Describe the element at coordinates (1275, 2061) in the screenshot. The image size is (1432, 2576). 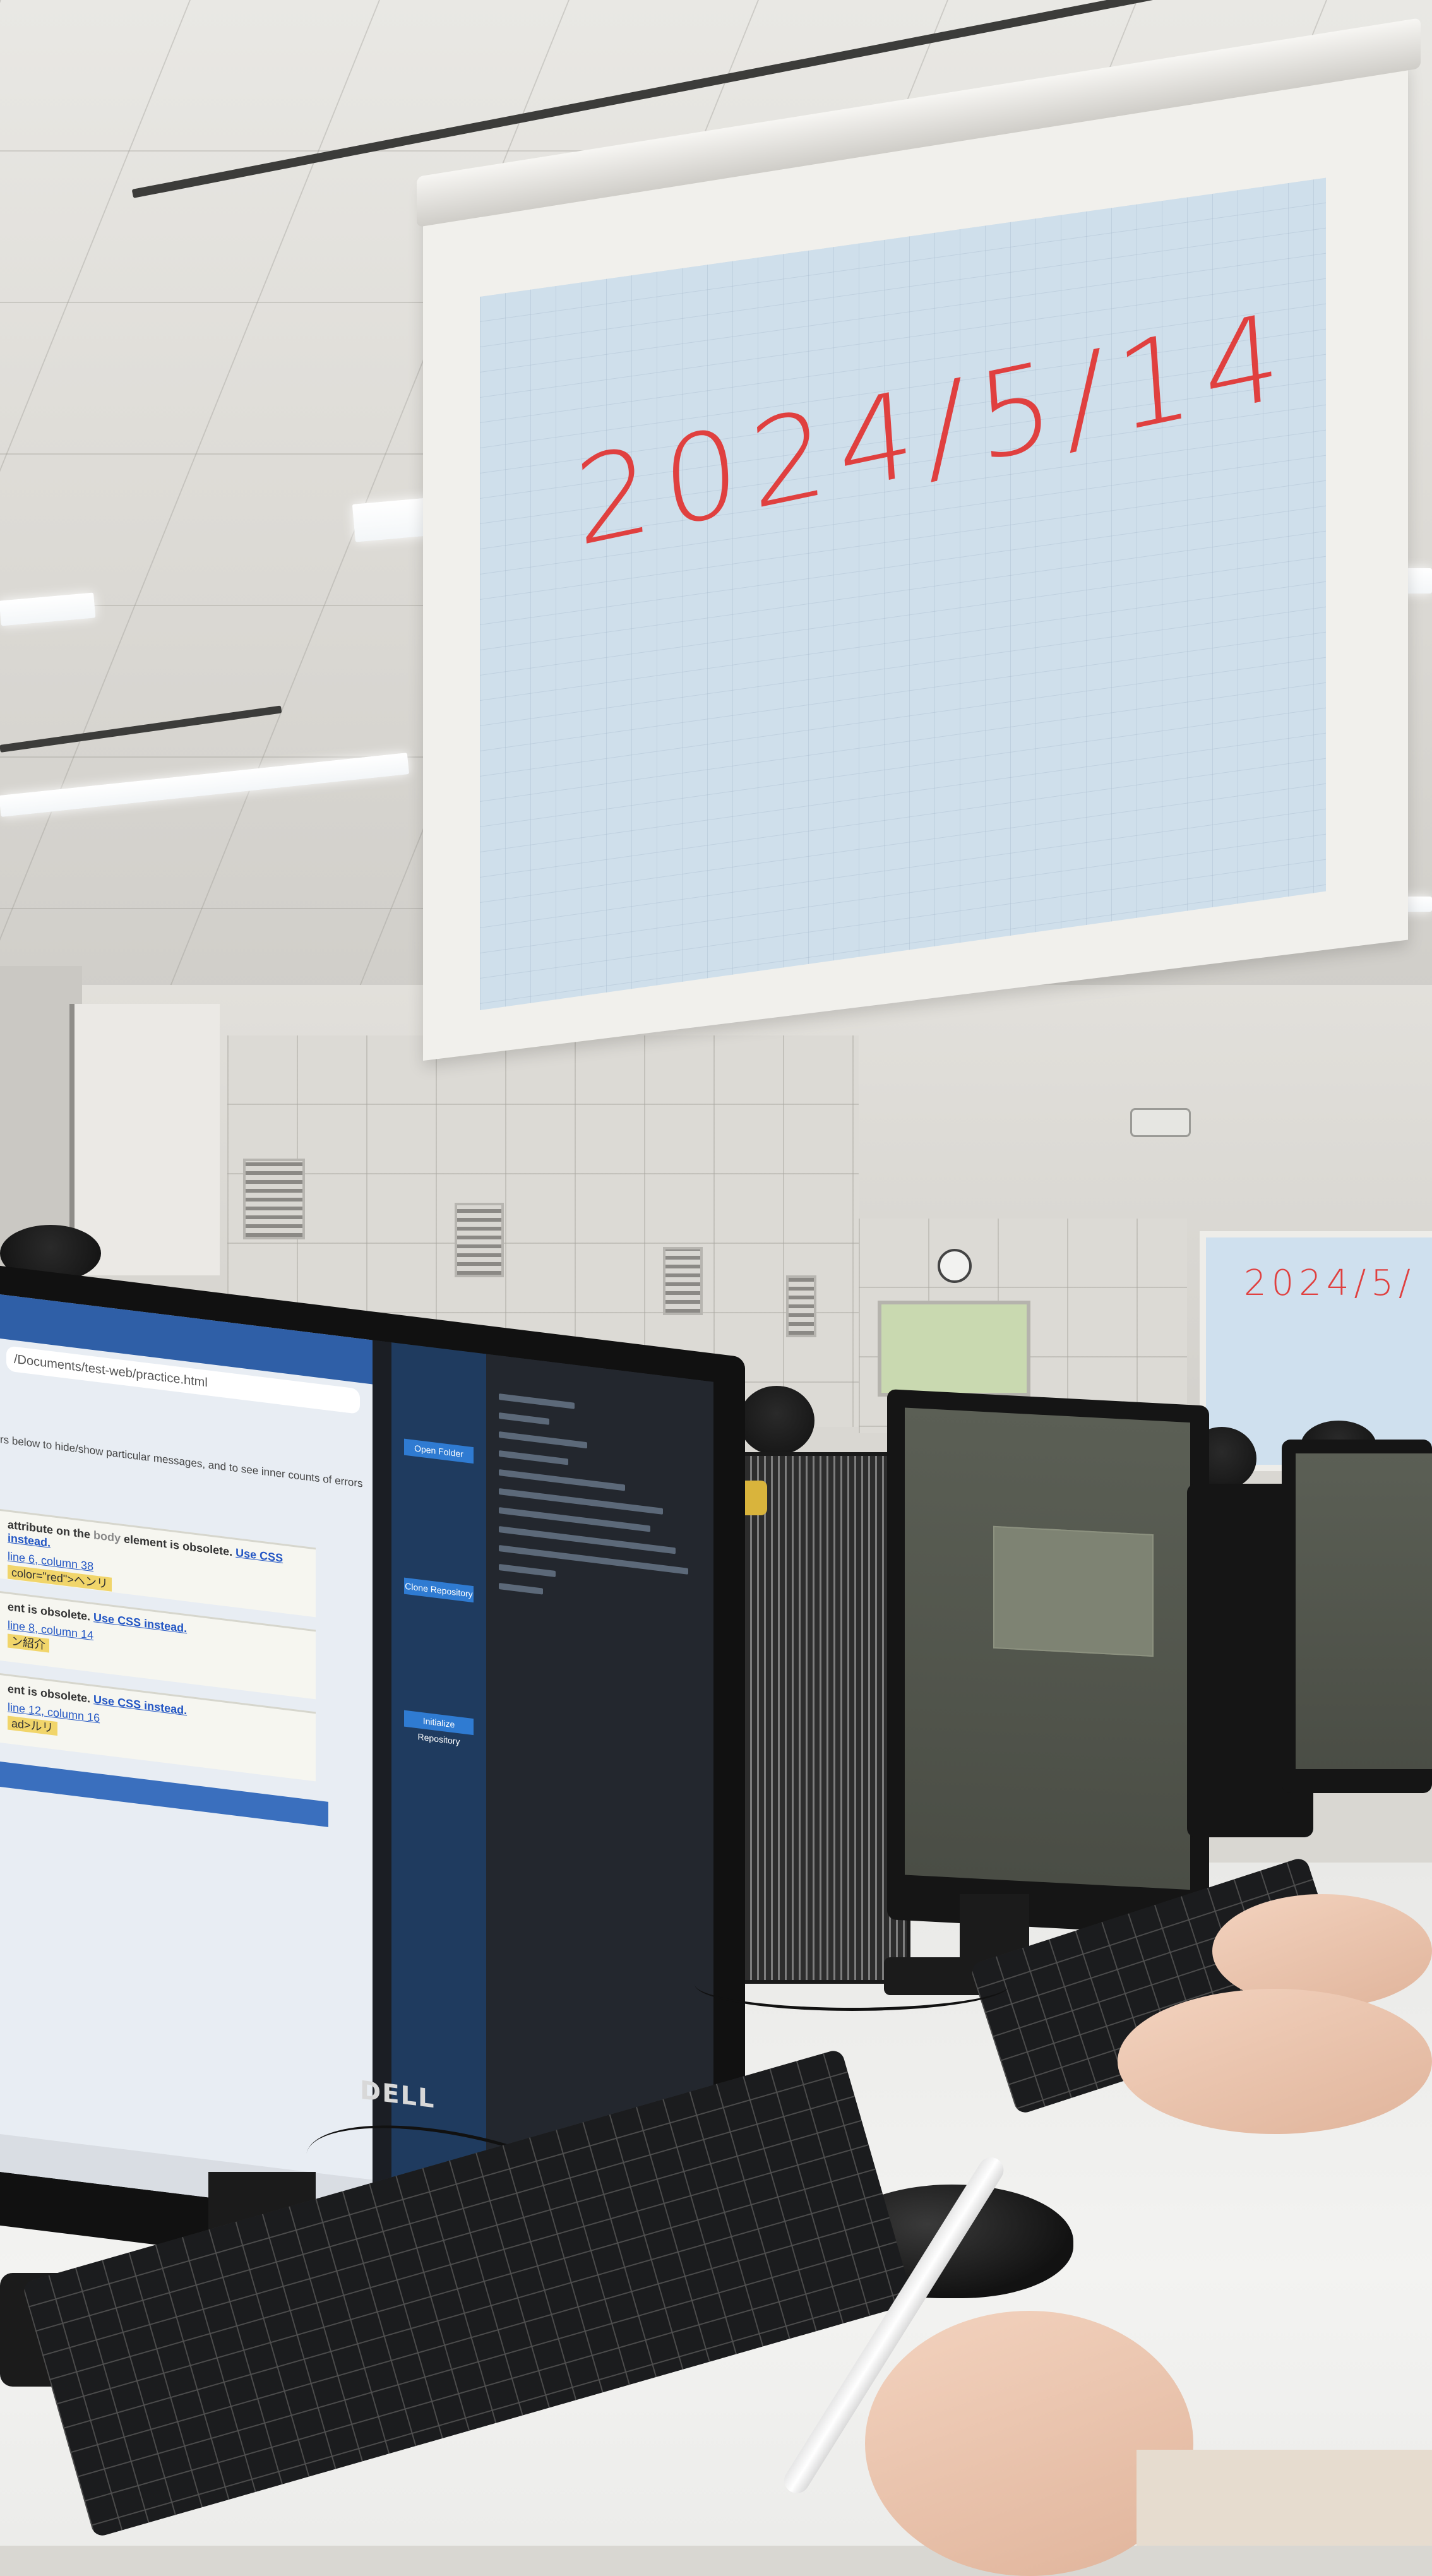
I see `typing-hand` at that location.